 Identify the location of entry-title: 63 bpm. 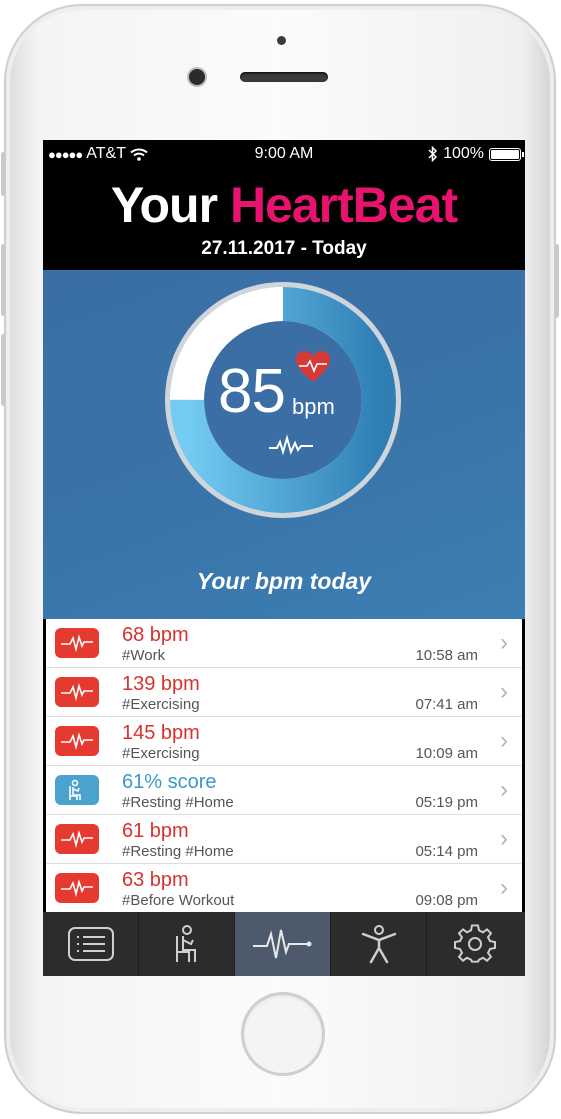
(155, 880).